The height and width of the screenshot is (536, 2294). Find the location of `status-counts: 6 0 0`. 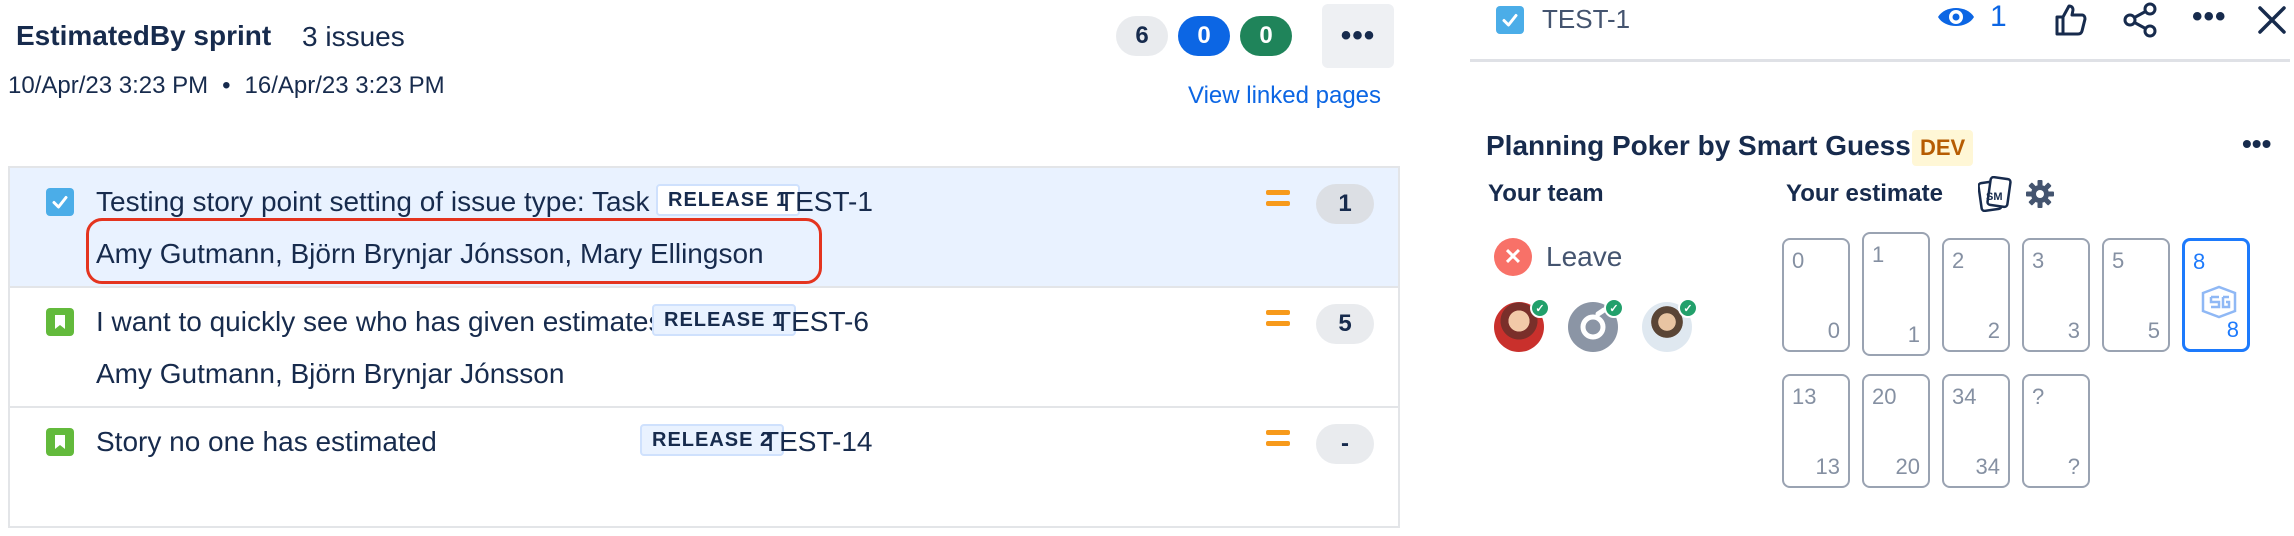

status-counts: 6 0 0 is located at coordinates (1204, 36).